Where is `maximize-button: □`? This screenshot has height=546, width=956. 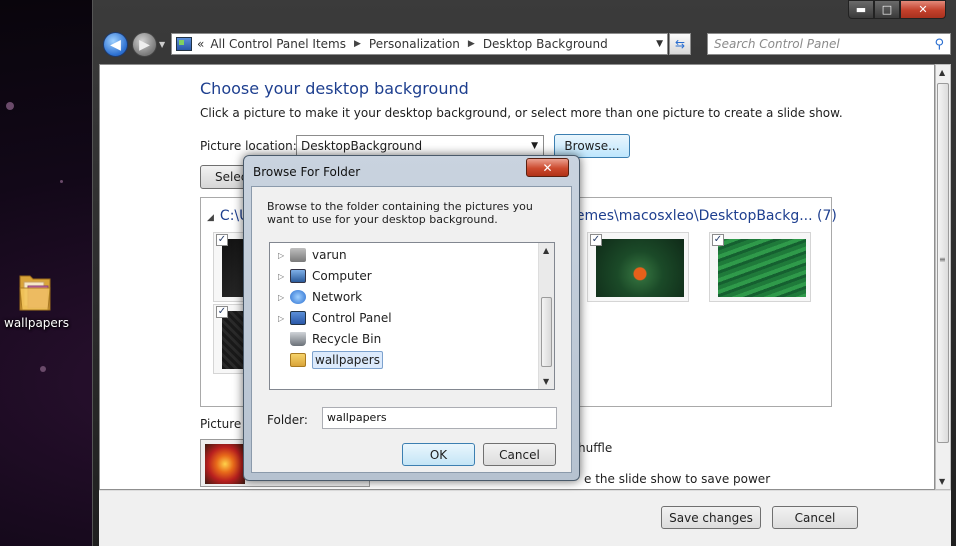 maximize-button: □ is located at coordinates (887, 9).